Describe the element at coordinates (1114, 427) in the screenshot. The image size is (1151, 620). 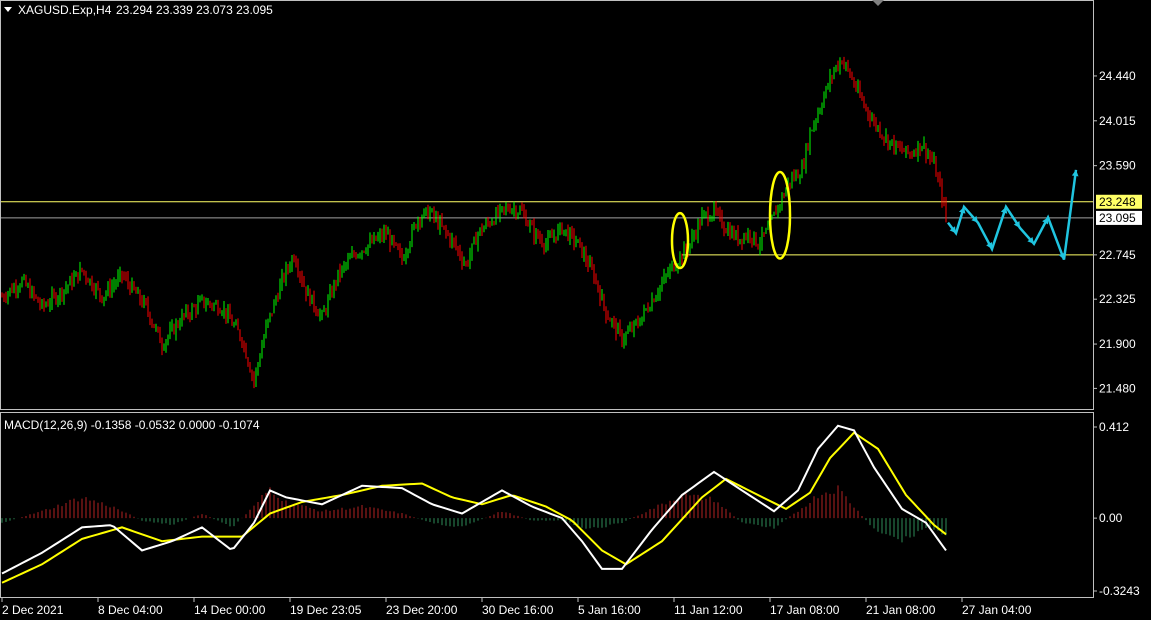
I see `macd-tick-label: 0.412` at that location.